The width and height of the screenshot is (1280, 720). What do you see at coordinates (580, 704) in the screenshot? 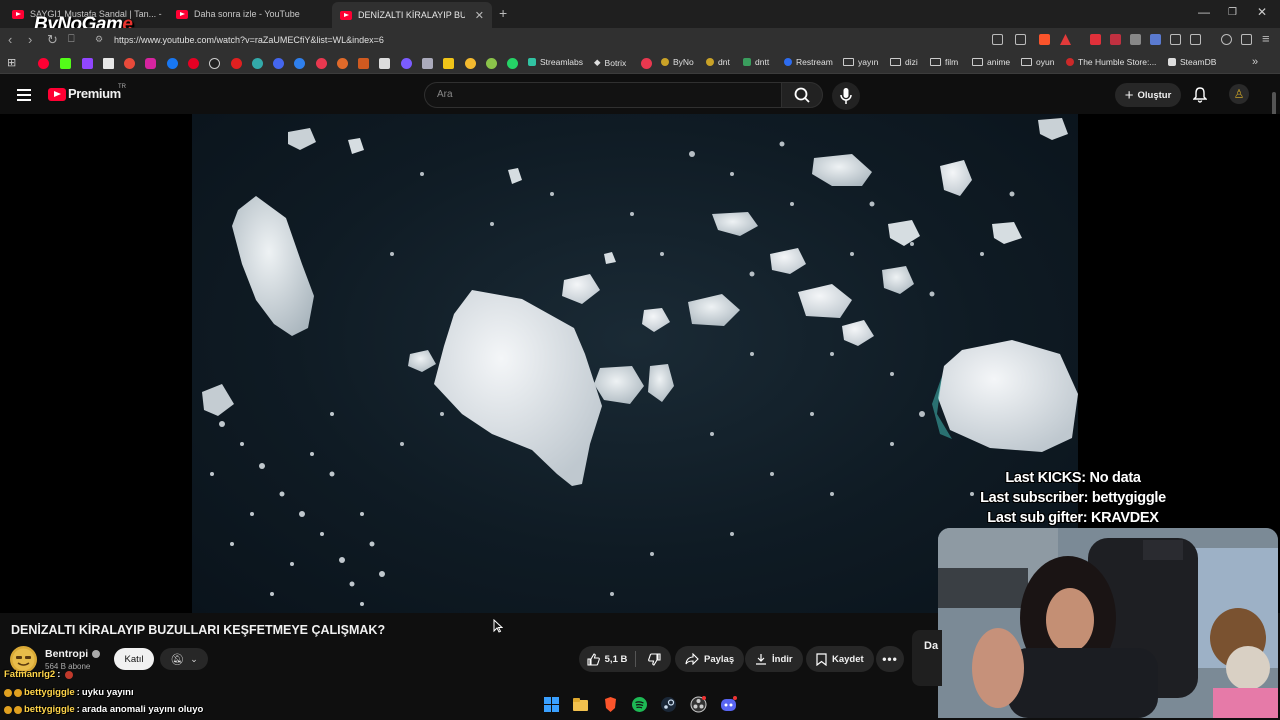
I see `file-explorer-icon` at bounding box center [580, 704].